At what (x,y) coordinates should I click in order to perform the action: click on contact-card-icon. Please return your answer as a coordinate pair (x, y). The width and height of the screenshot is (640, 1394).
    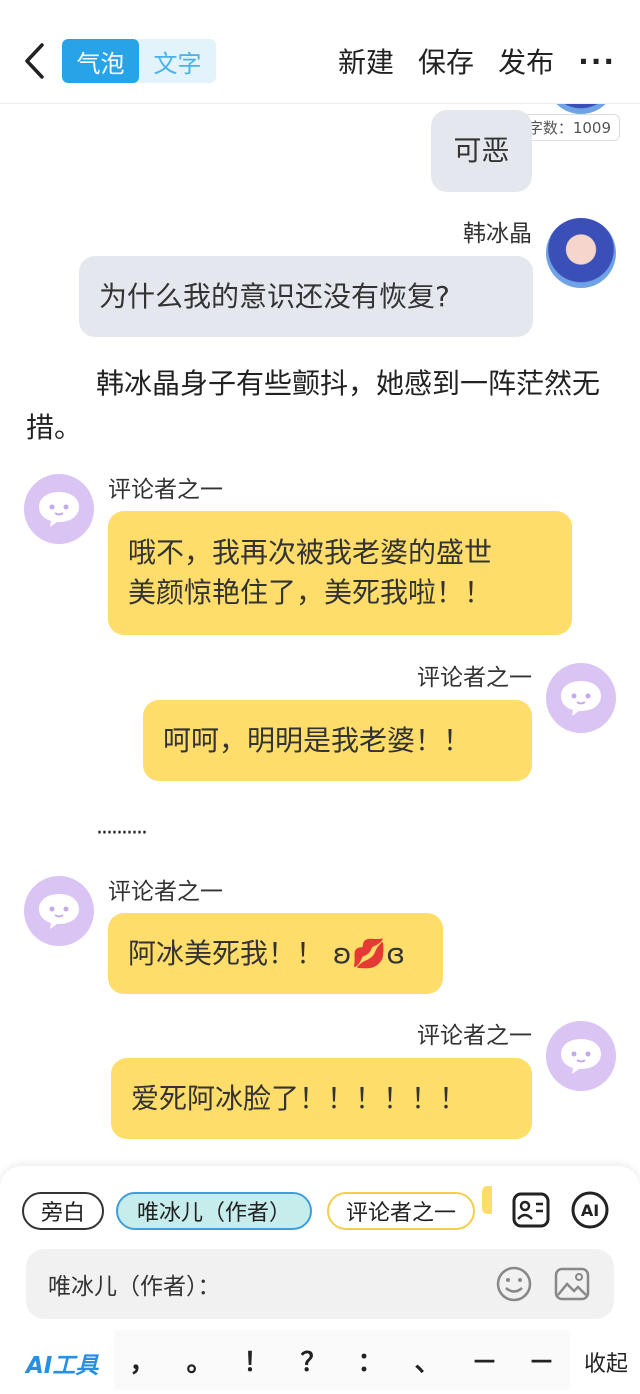
    Looking at the image, I should click on (531, 1210).